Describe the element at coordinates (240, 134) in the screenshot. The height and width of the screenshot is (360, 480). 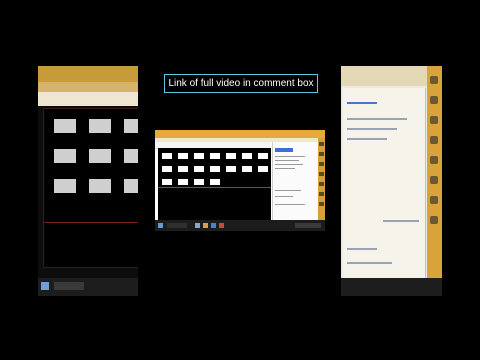
I see `title-bar` at that location.